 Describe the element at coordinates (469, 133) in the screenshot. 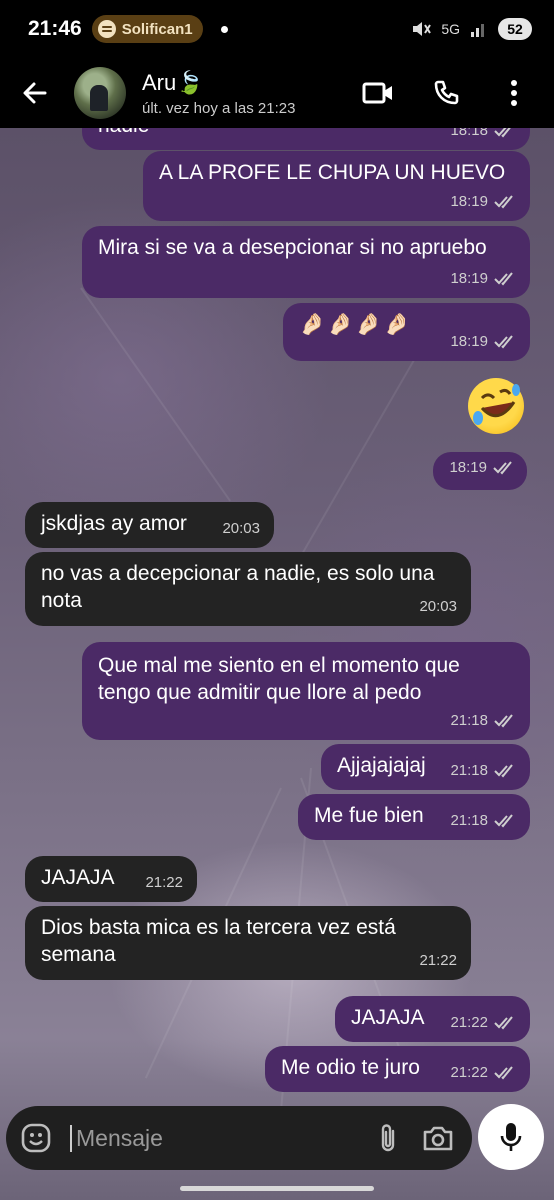

I see `message-time: 18:18` at that location.